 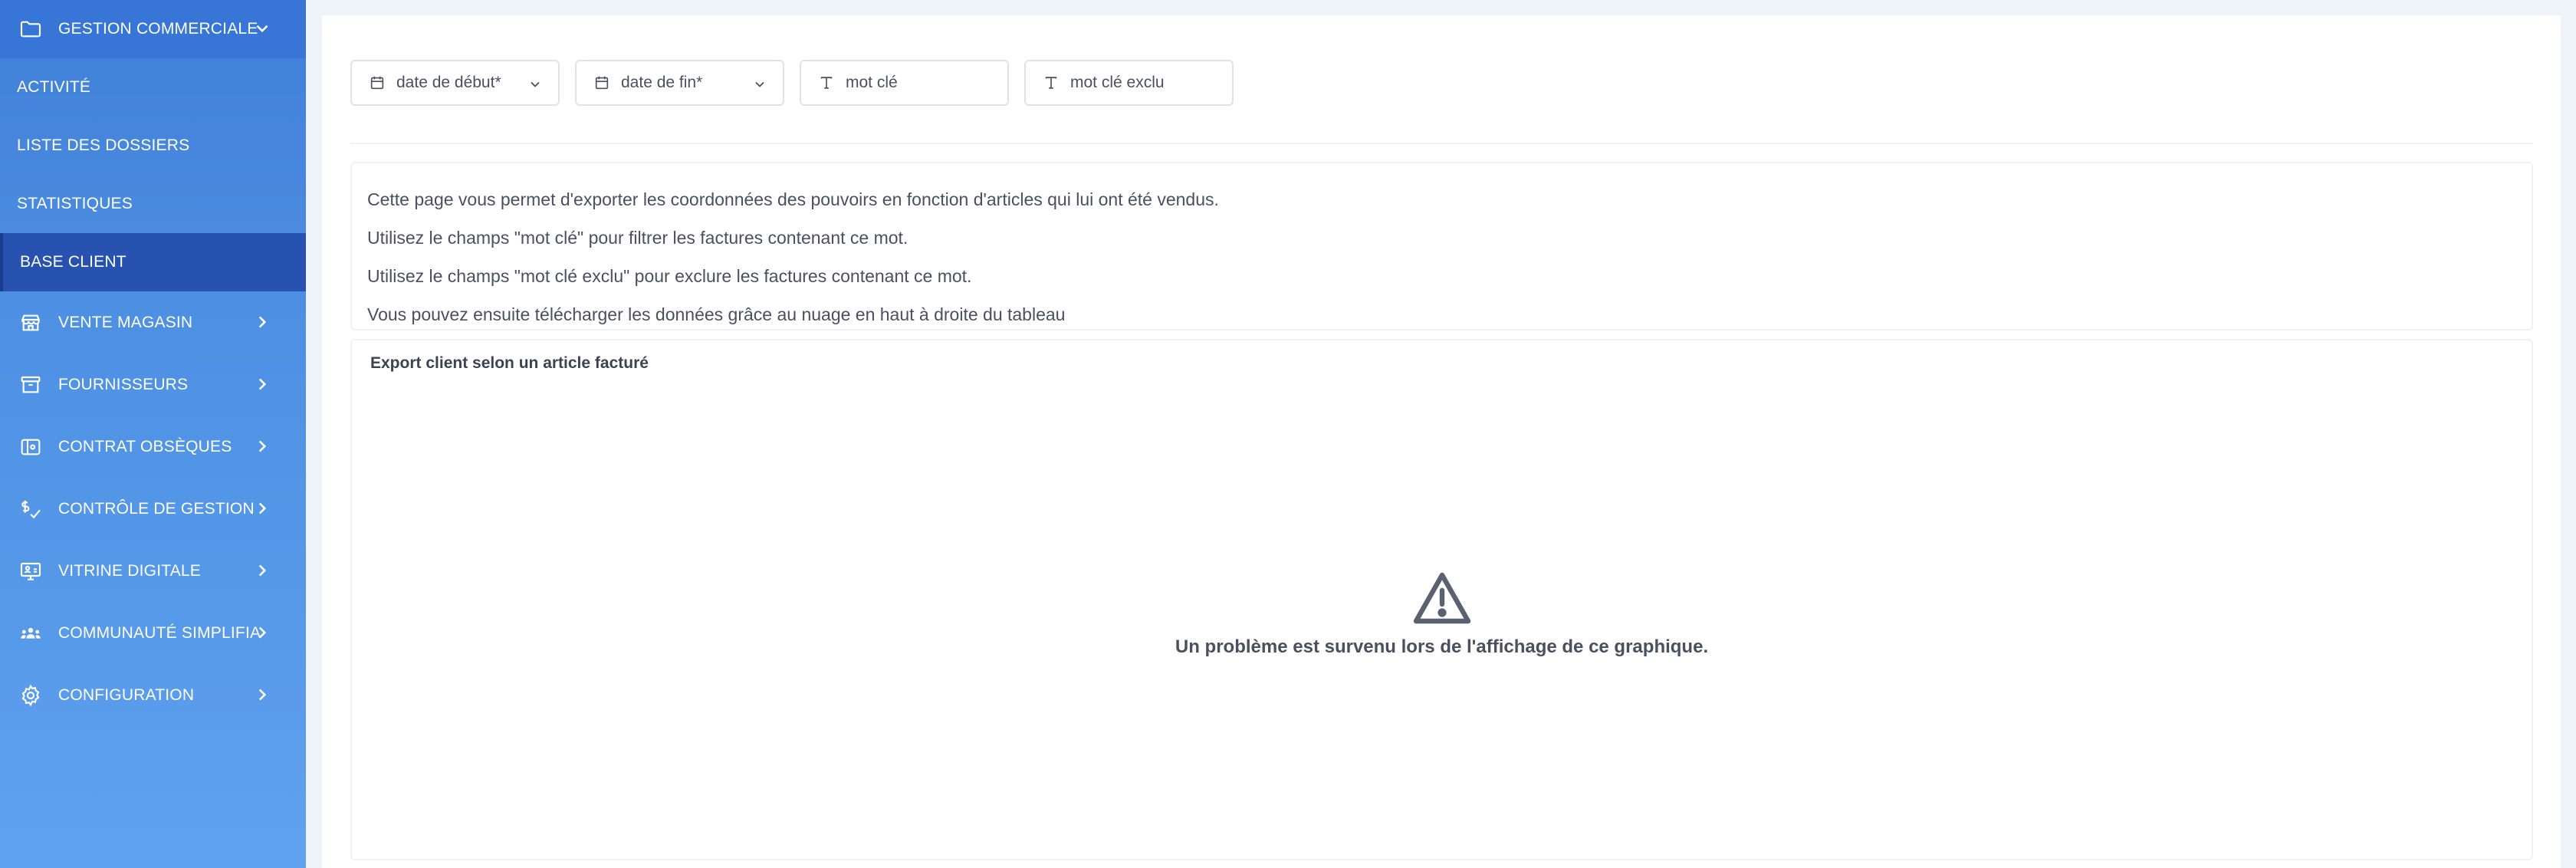 I want to click on start-date-select: date de début*, so click(x=455, y=83).